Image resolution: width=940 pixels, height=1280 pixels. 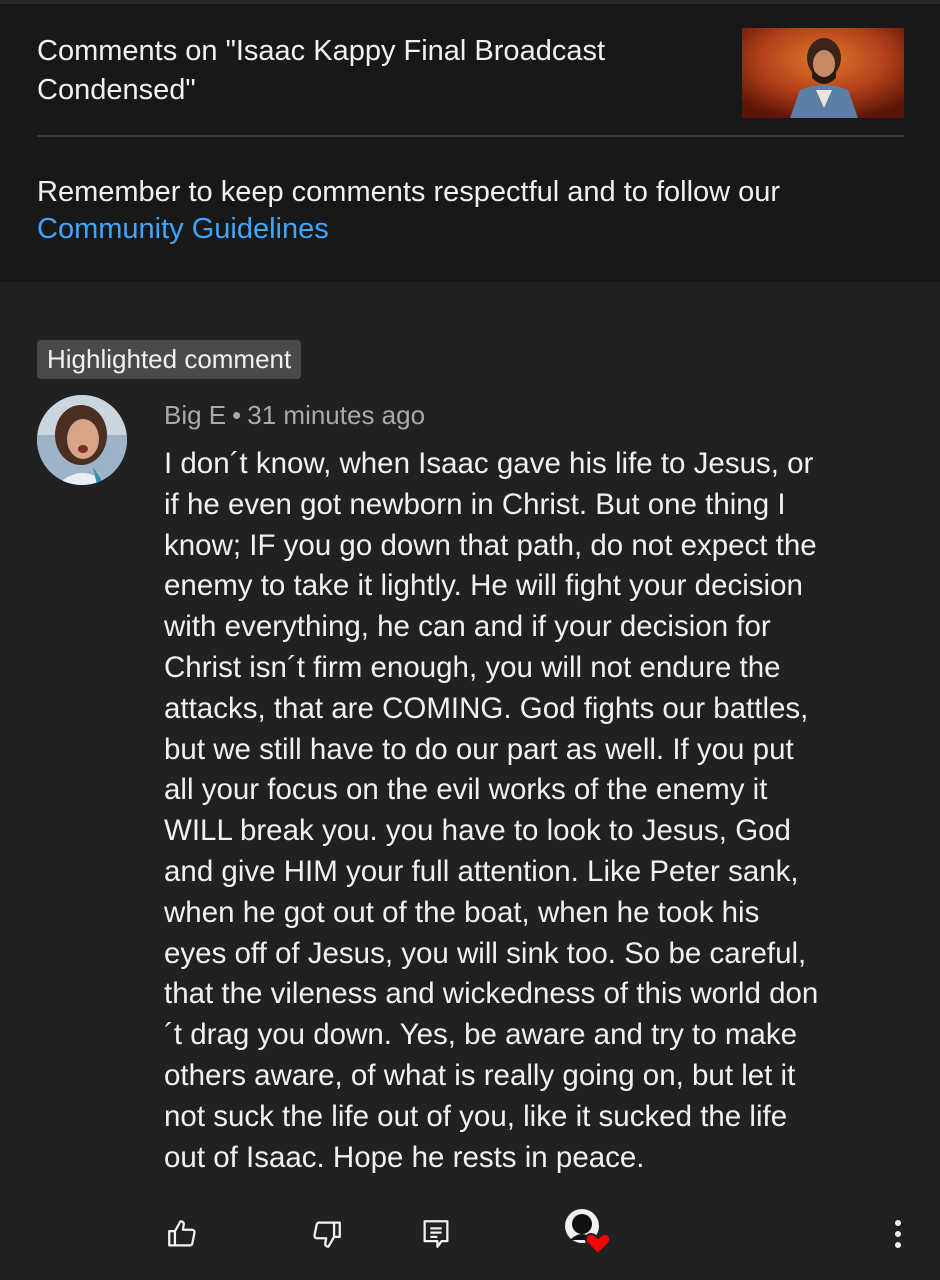 What do you see at coordinates (470, 136) in the screenshot?
I see `header-divider` at bounding box center [470, 136].